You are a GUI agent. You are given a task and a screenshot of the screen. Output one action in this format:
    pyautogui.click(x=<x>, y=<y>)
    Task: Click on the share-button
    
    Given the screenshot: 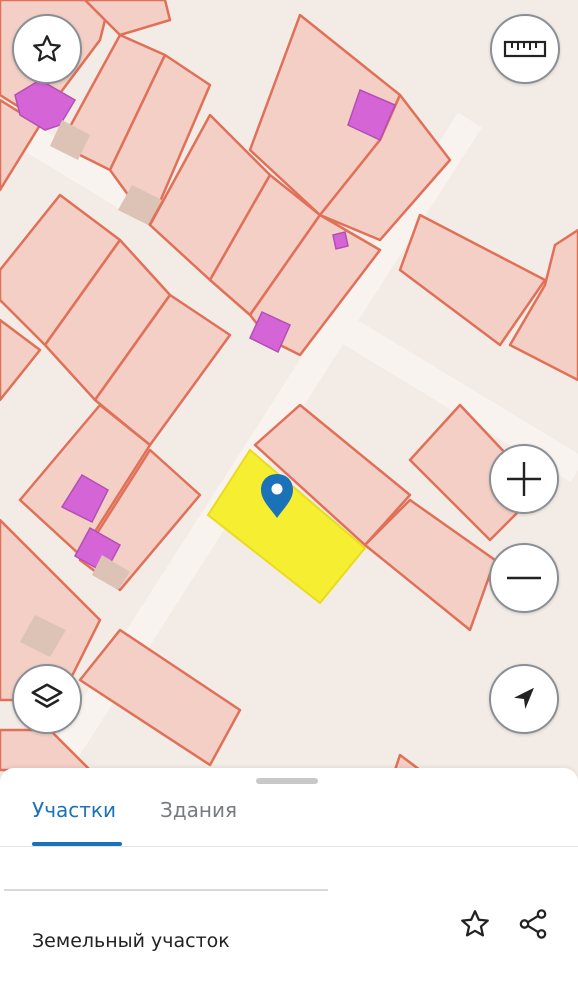 What is the action you would take?
    pyautogui.click(x=533, y=924)
    